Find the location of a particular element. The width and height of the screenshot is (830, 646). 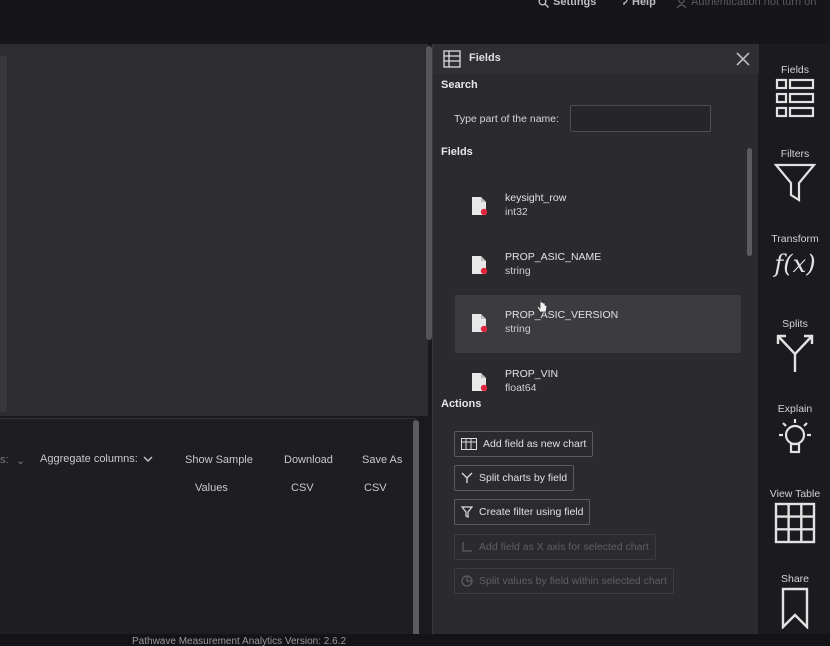

panel-header: Fields is located at coordinates (596, 59).